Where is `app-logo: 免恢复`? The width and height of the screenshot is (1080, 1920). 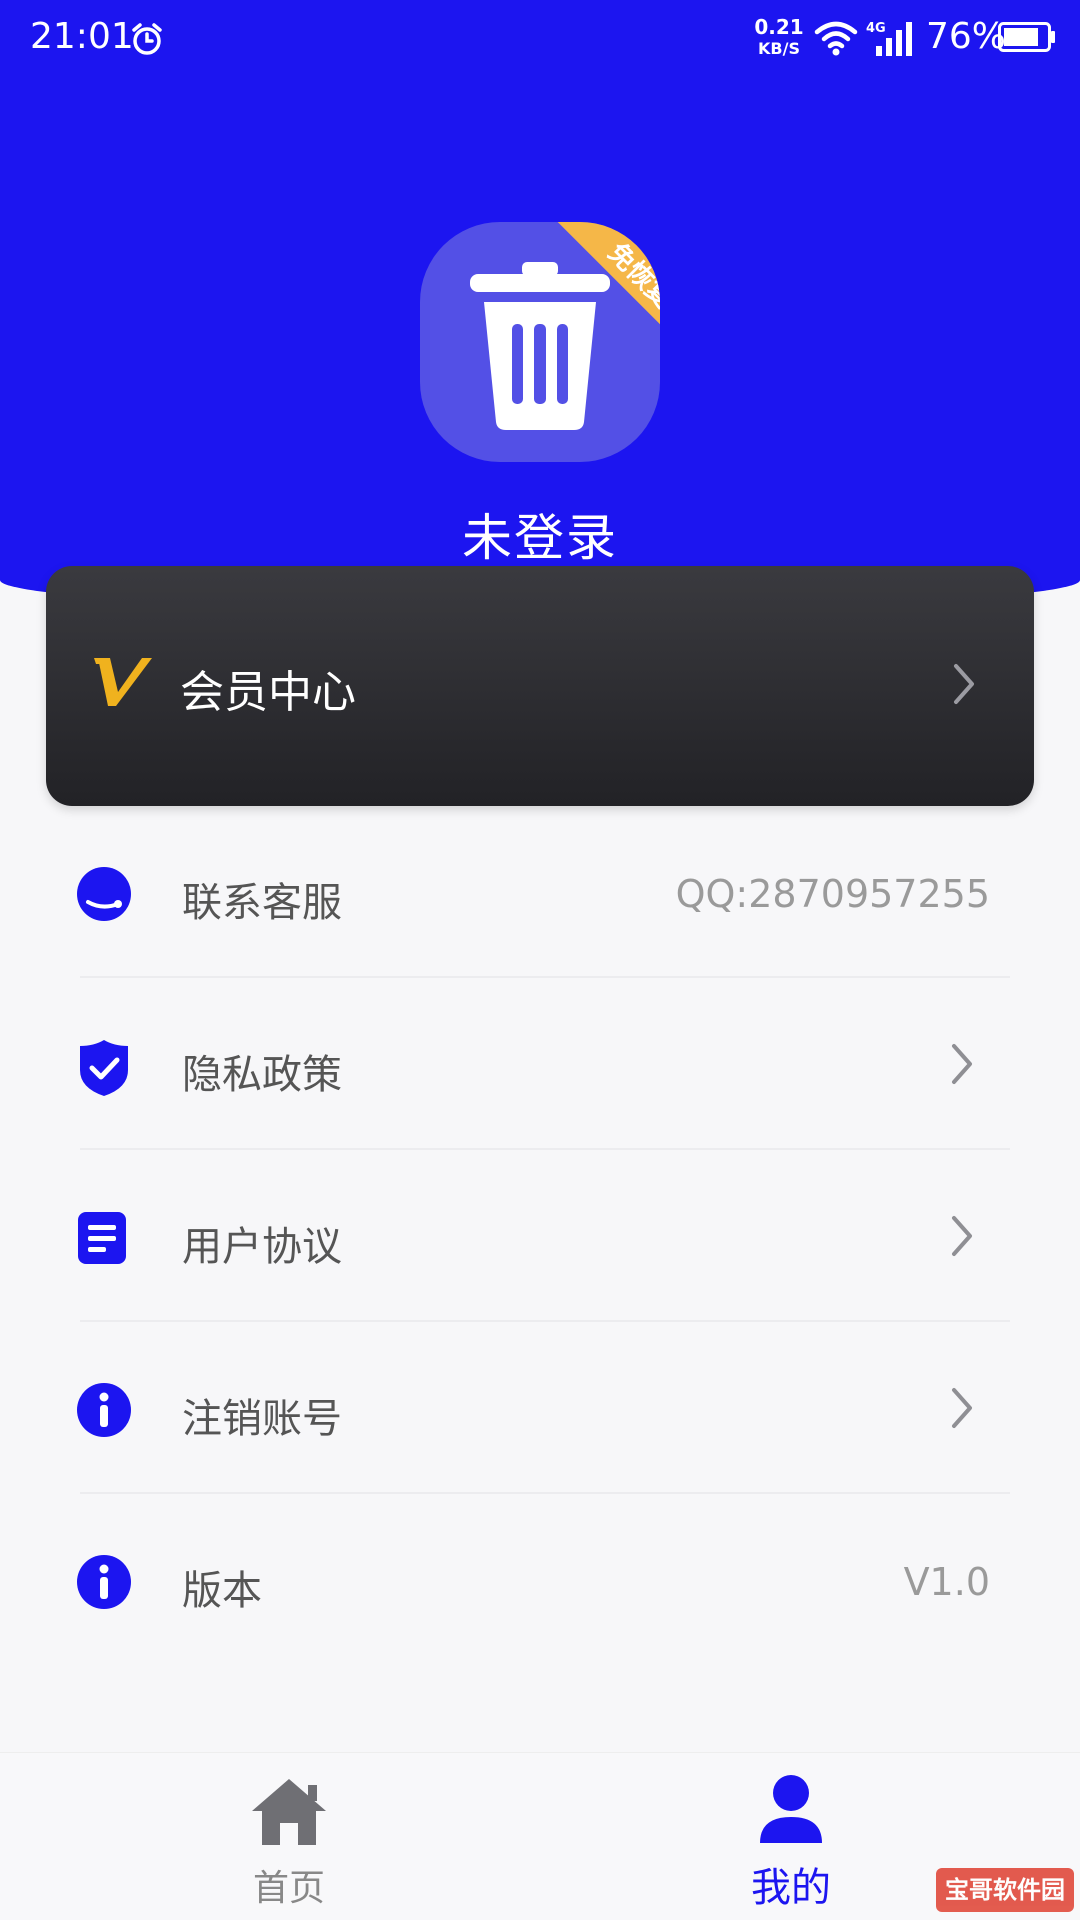
app-logo: 免恢复 is located at coordinates (540, 342).